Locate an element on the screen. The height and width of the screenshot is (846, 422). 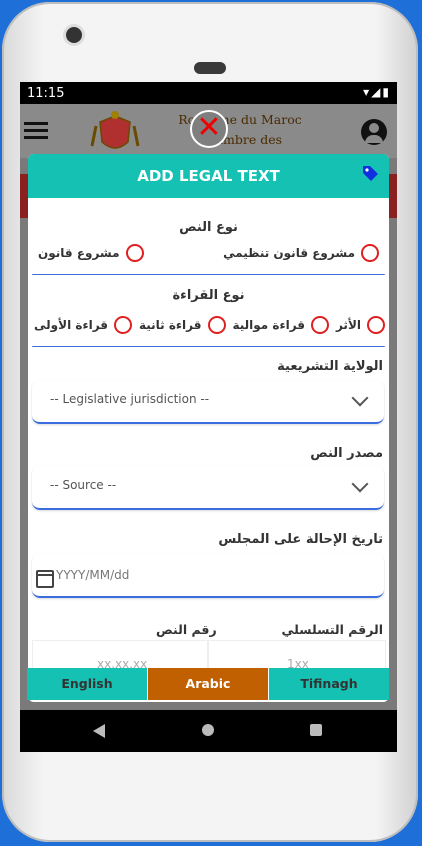
radio-law-bill: مشروع قانون is located at coordinates (91, 253).